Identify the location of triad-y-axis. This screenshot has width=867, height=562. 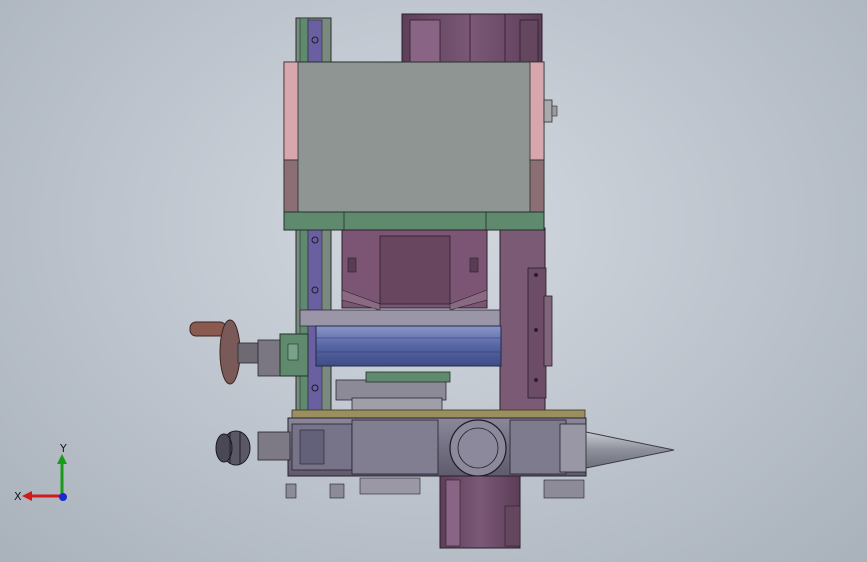
(62, 475).